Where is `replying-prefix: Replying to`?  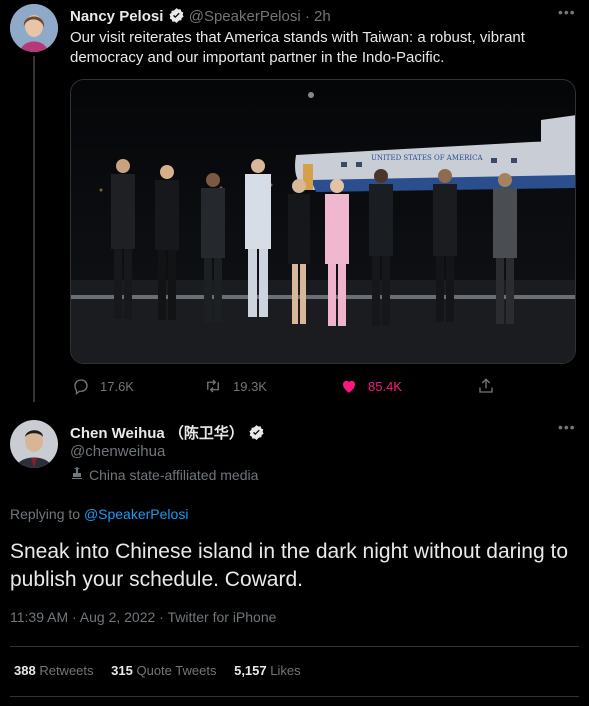
replying-prefix: Replying to is located at coordinates (45, 514).